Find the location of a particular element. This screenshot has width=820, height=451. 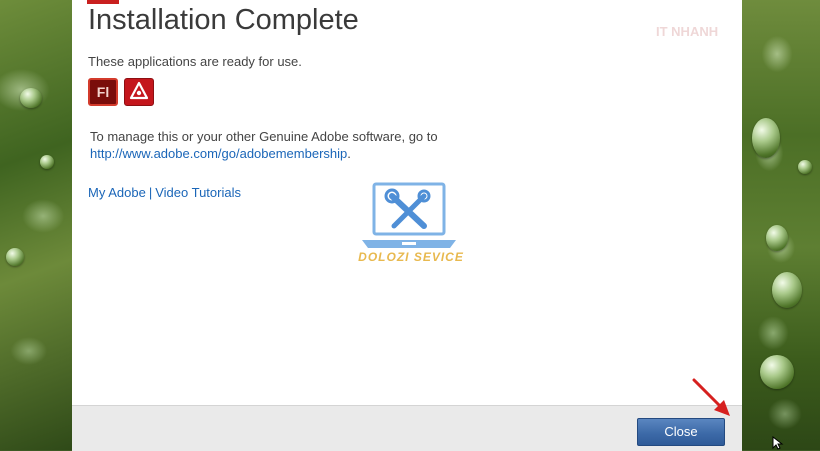

help-links: My Adobe | Video Tutorials is located at coordinates (164, 192).